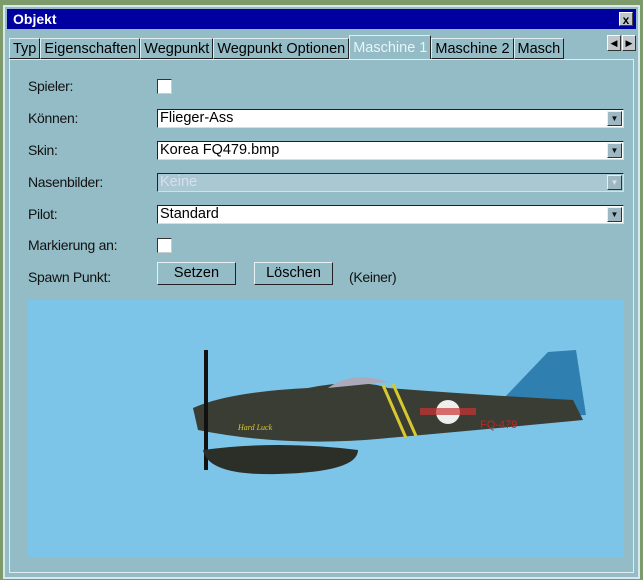 This screenshot has height=580, width=643. What do you see at coordinates (321, 19) in the screenshot?
I see `title-bar: Objekt x` at bounding box center [321, 19].